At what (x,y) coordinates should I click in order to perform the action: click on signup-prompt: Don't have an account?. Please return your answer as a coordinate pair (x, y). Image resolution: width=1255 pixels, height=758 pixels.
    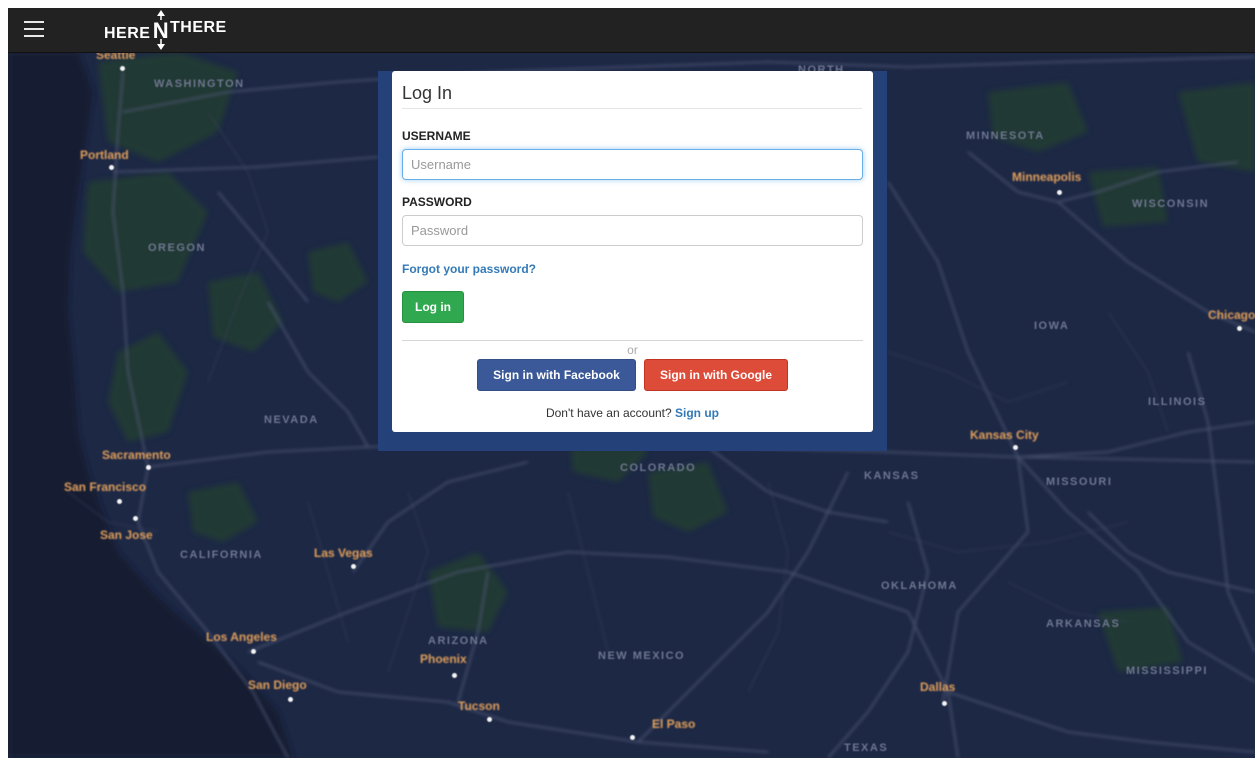
    Looking at the image, I should click on (610, 413).